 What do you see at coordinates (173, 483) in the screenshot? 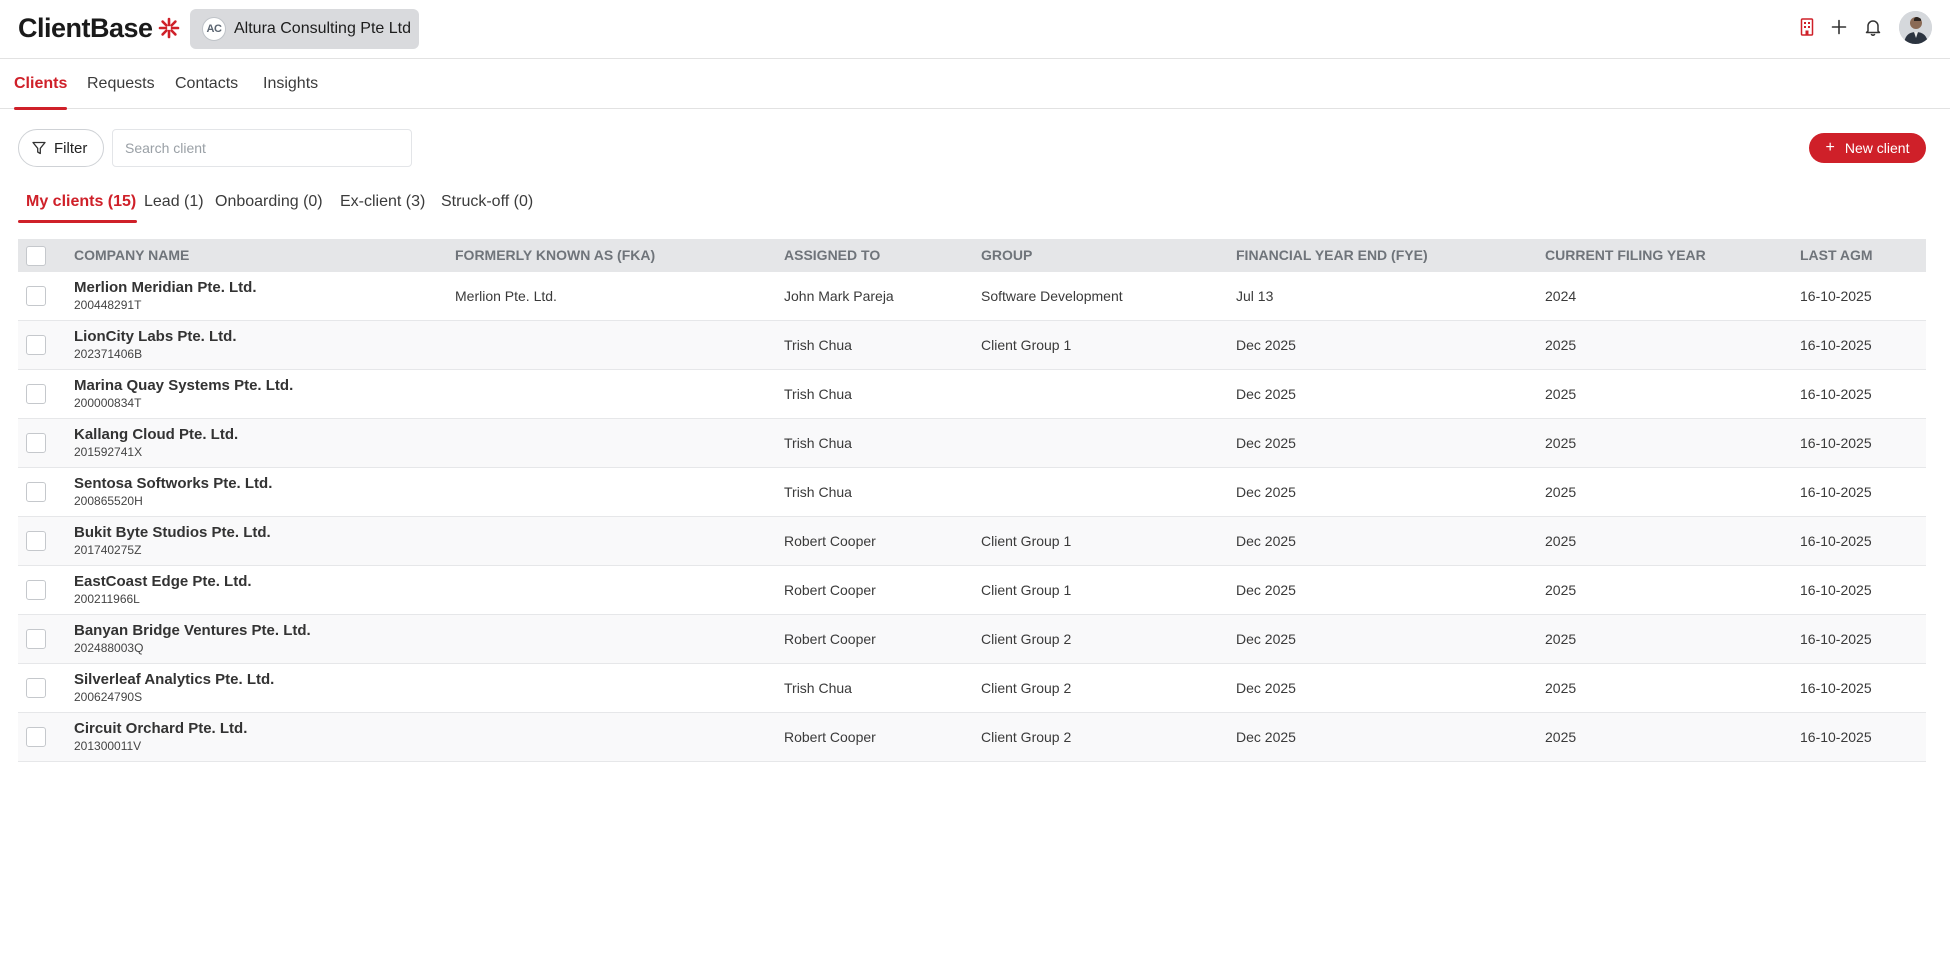
I see `company-name: Sentosa Softworks Pte. Ltd.` at bounding box center [173, 483].